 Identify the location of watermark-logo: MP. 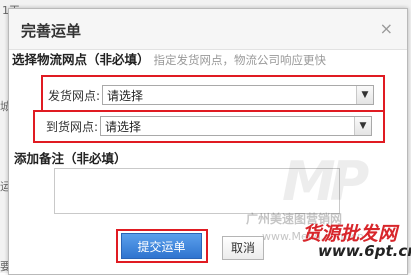
(325, 181).